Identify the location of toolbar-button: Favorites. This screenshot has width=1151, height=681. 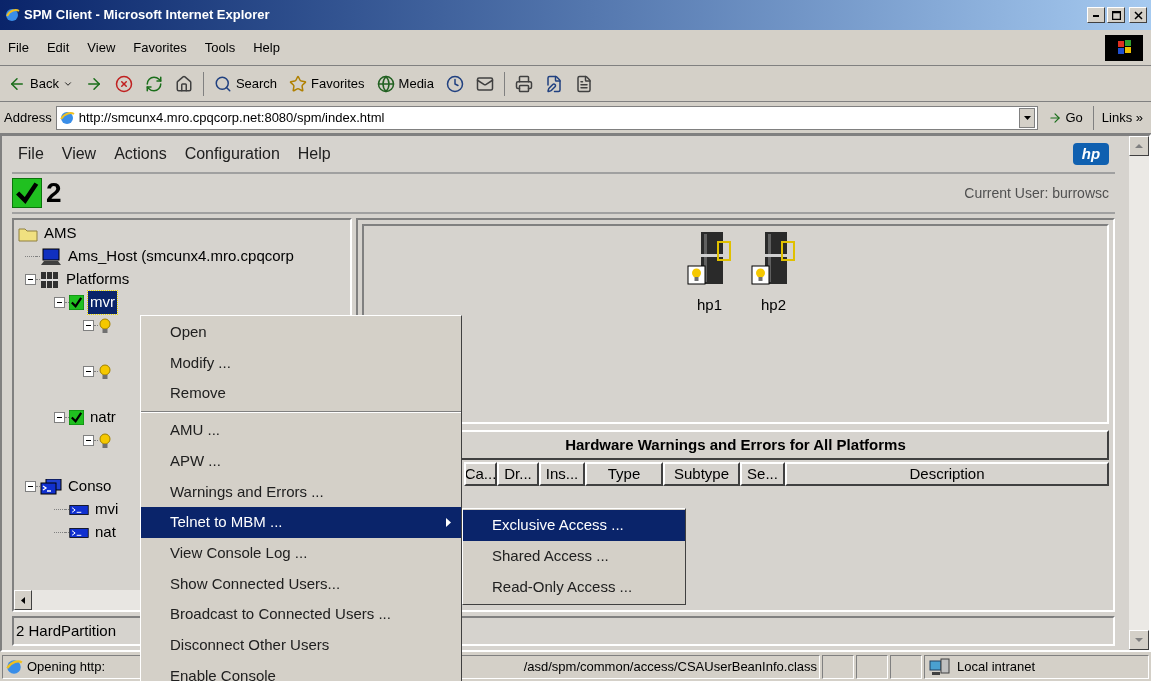
(327, 83).